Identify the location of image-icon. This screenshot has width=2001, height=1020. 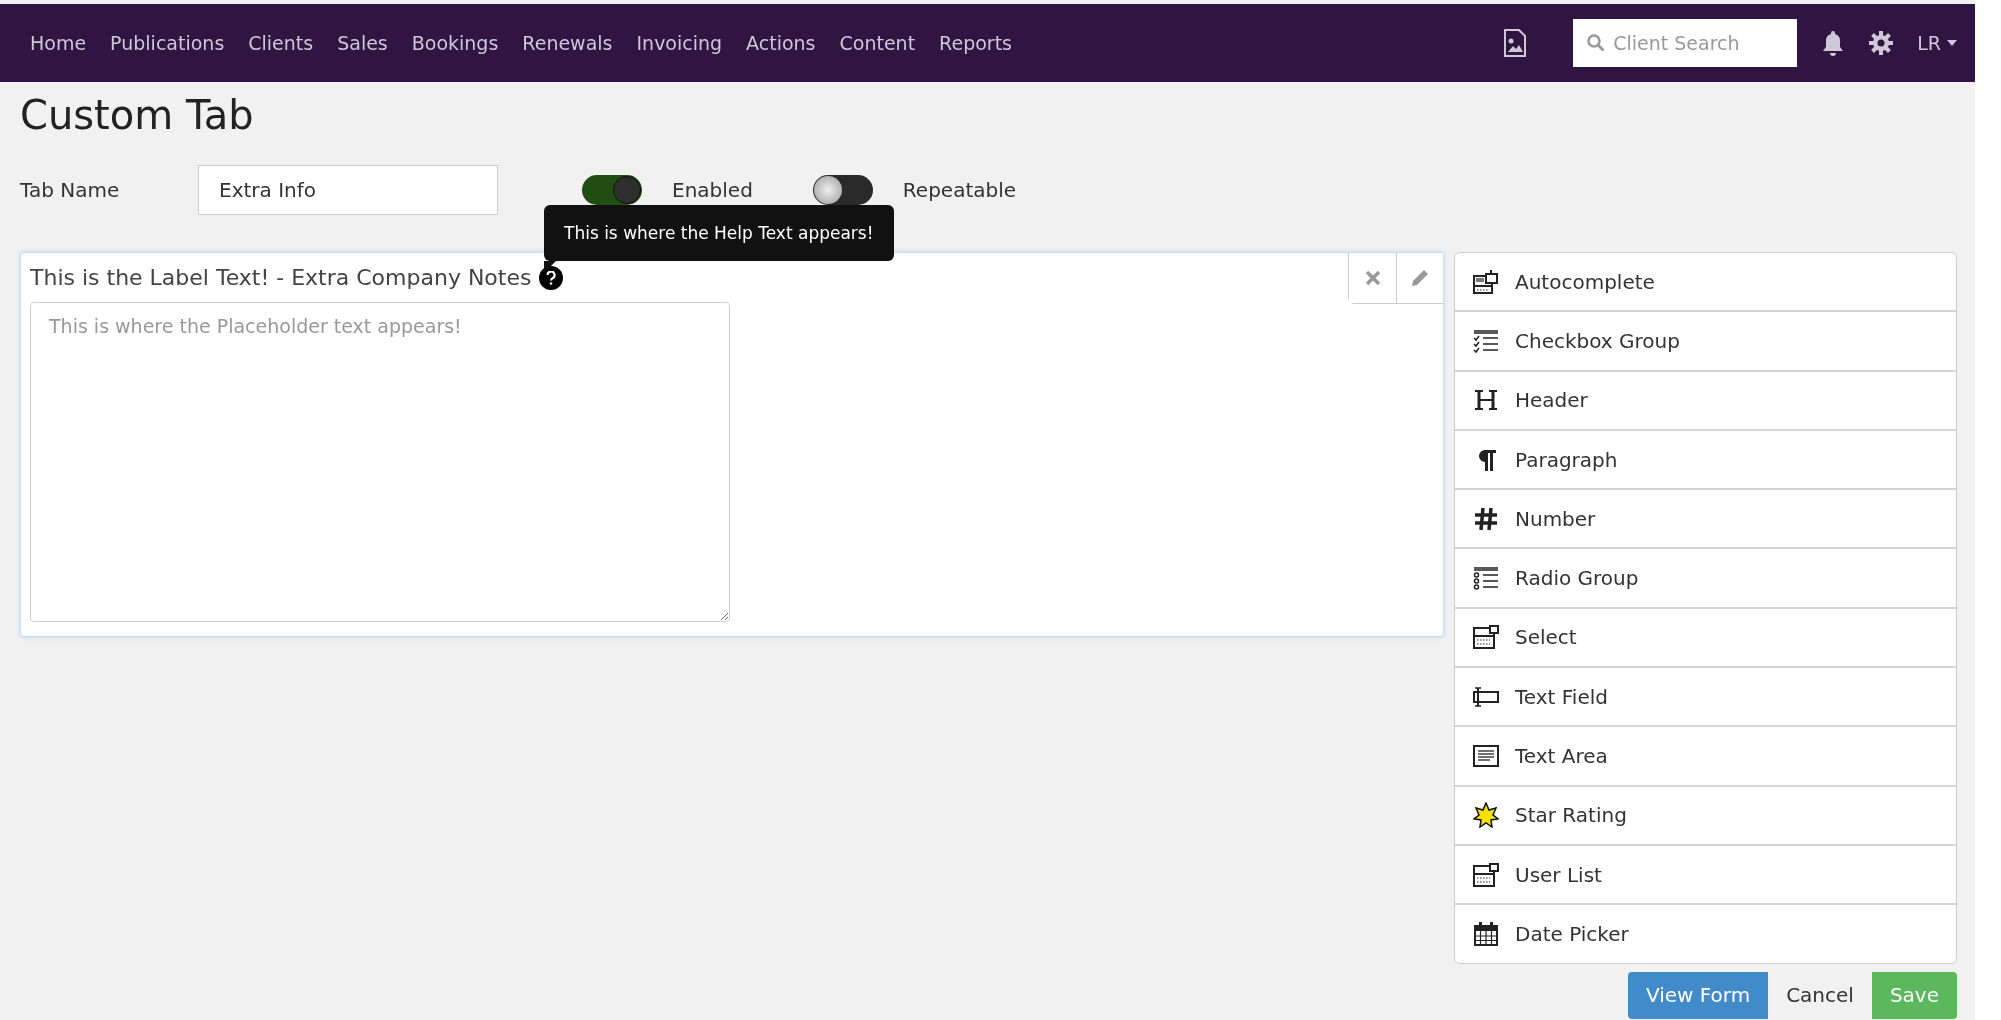
(1515, 43).